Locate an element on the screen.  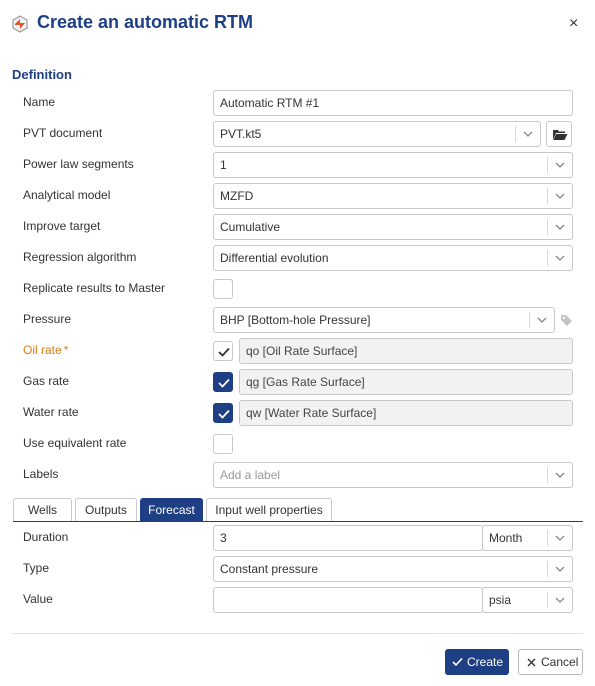
row-water-rate: Water rate qw [Water Rate Surface] is located at coordinates (297, 413).